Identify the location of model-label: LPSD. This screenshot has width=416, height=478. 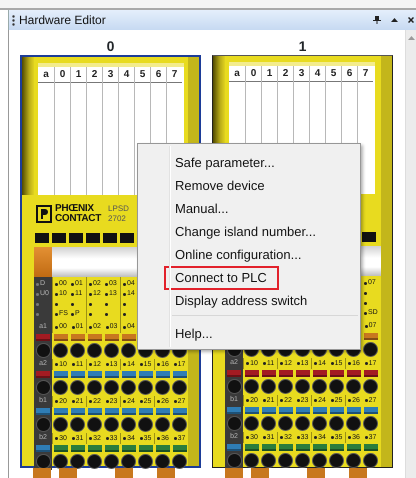
(118, 209).